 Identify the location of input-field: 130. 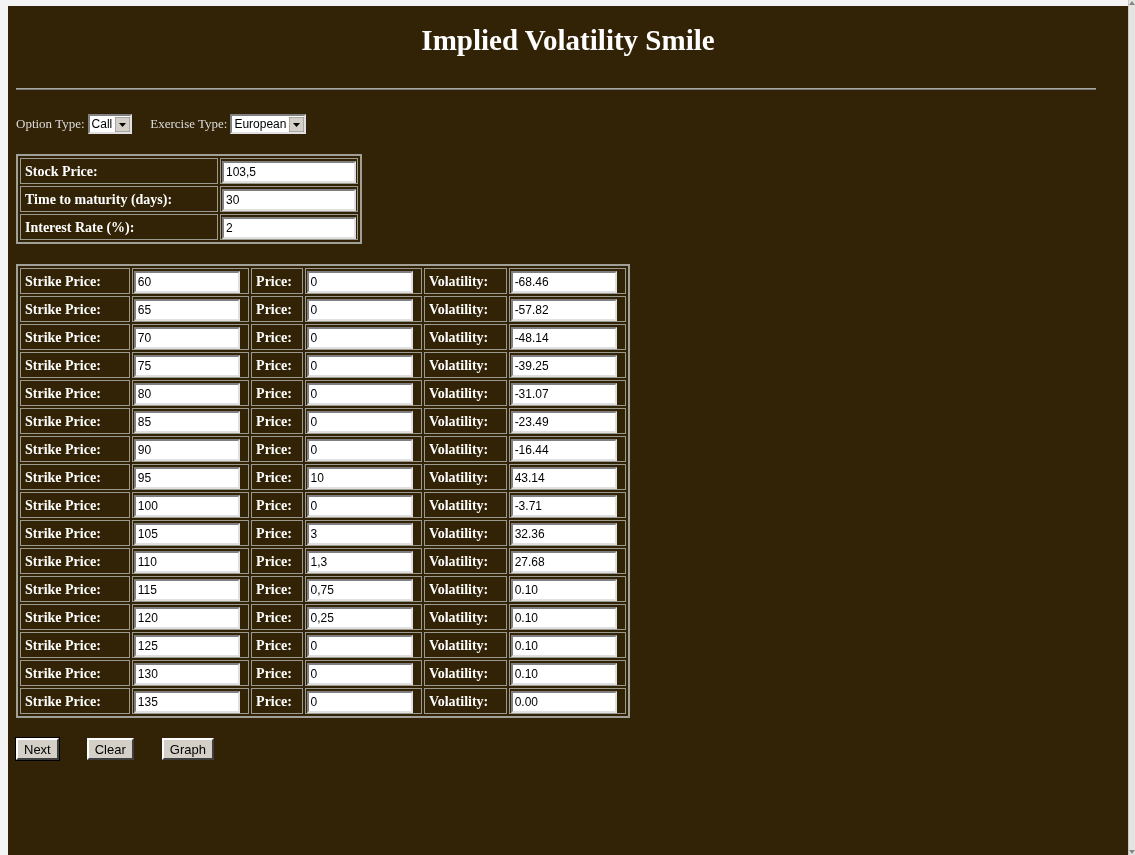
(186, 674).